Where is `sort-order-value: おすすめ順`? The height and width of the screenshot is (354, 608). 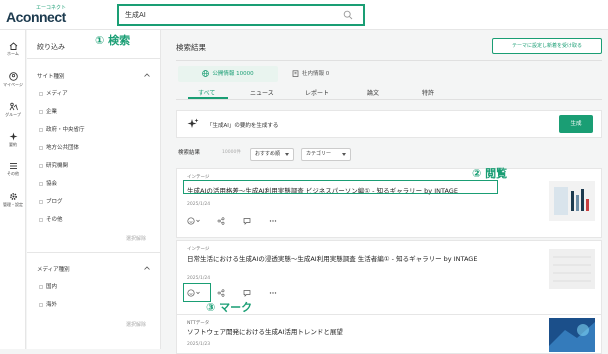
sort-order-value: おすすめ順 is located at coordinates (268, 154).